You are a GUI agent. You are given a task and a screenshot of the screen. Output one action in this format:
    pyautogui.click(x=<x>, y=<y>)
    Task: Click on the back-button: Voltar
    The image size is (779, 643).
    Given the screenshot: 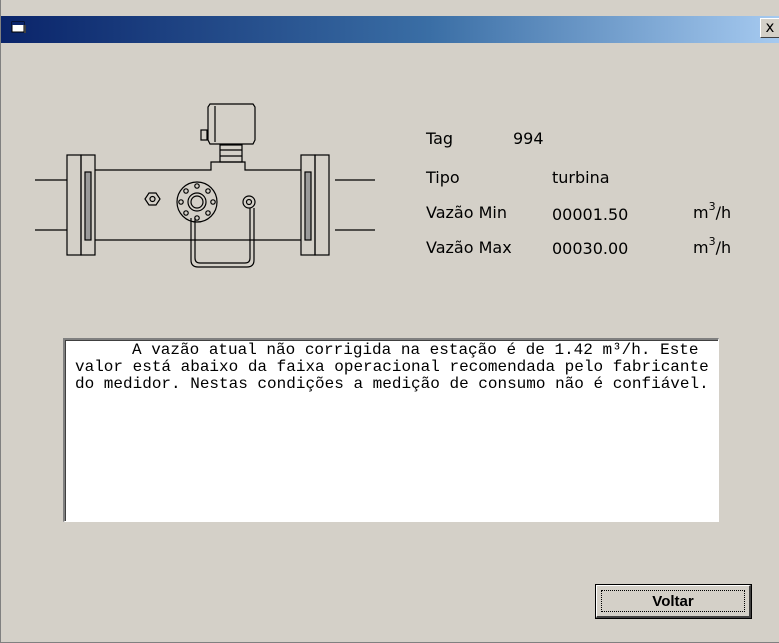 What is the action you would take?
    pyautogui.click(x=673, y=601)
    